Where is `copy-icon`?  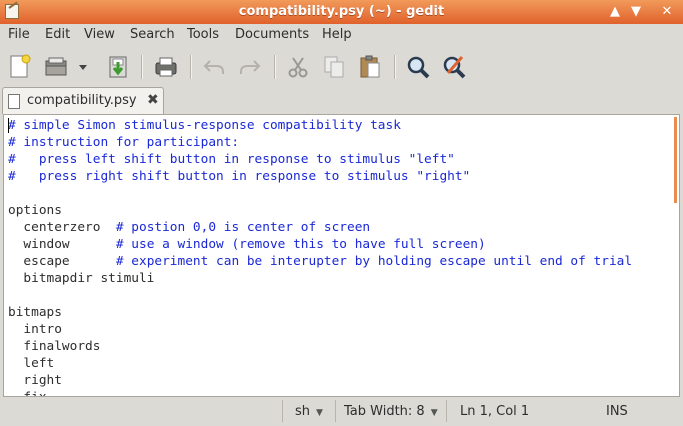
copy-icon is located at coordinates (334, 67).